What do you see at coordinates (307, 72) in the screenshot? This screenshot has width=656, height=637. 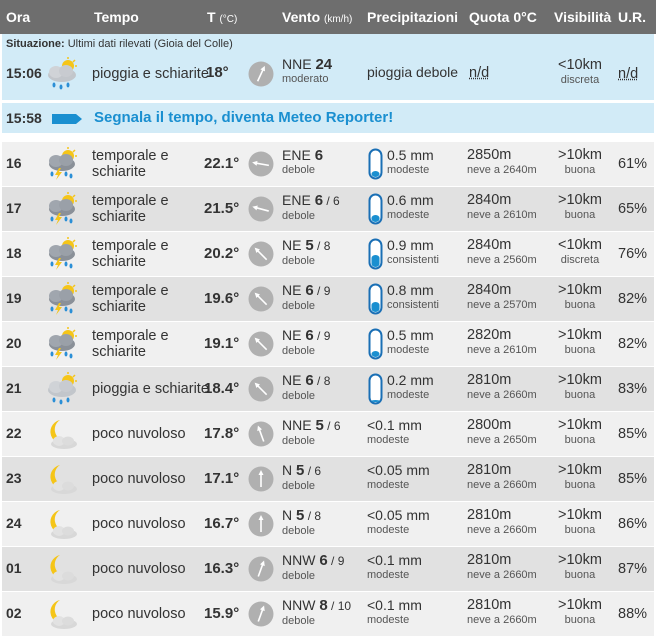 I see `situazione-wind: NNE 24 moderato` at bounding box center [307, 72].